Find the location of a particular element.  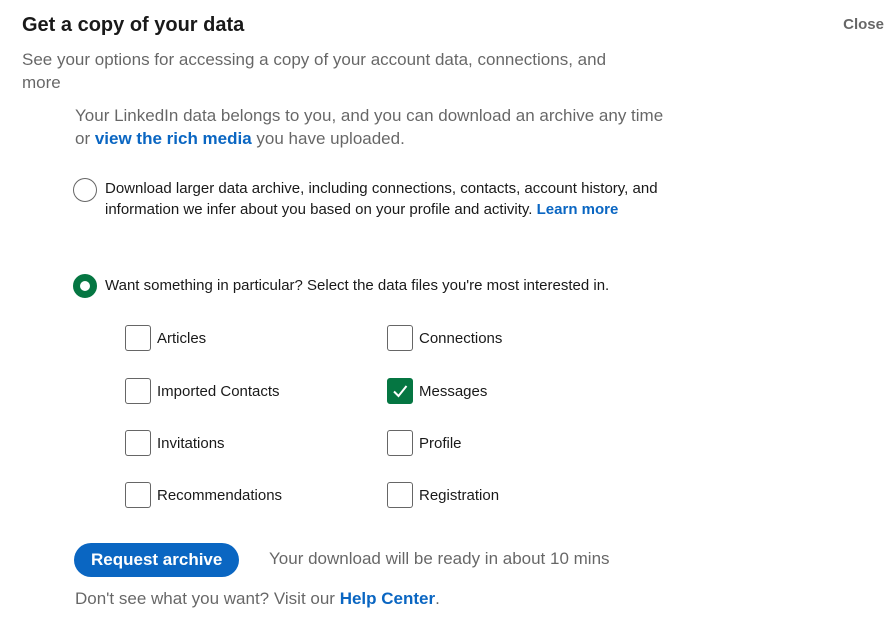

close-button: Close is located at coordinates (863, 24).